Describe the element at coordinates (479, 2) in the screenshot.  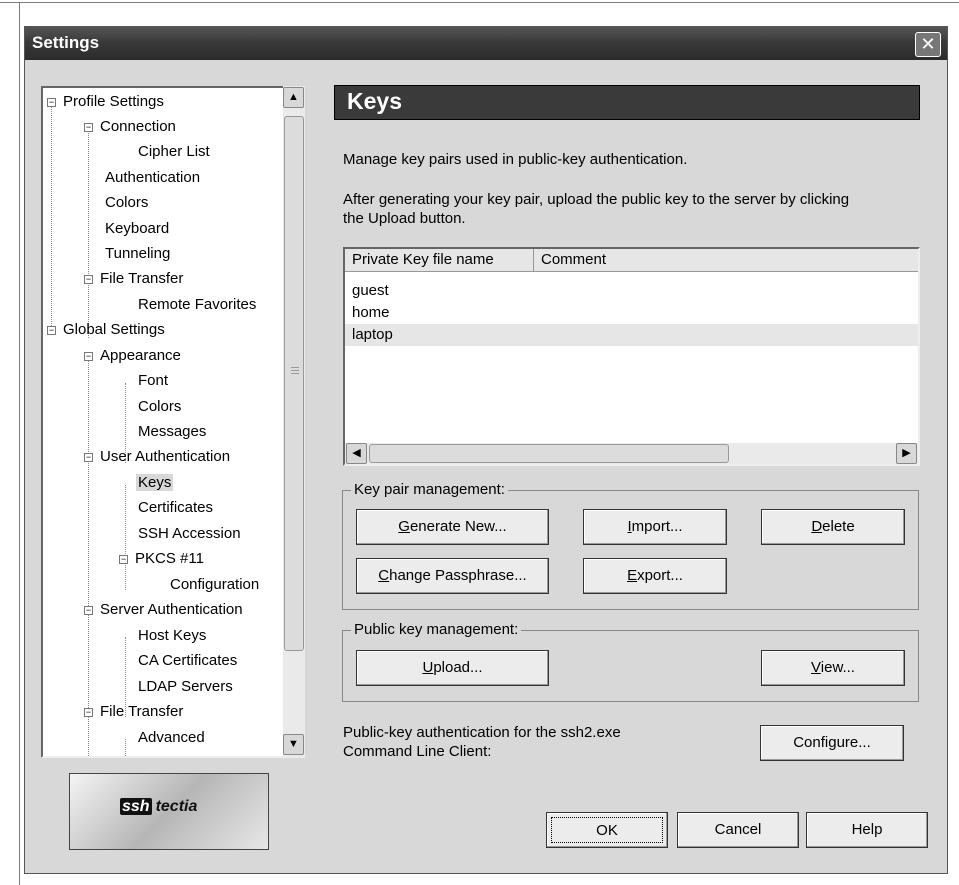
I see `outer-frame-top` at that location.